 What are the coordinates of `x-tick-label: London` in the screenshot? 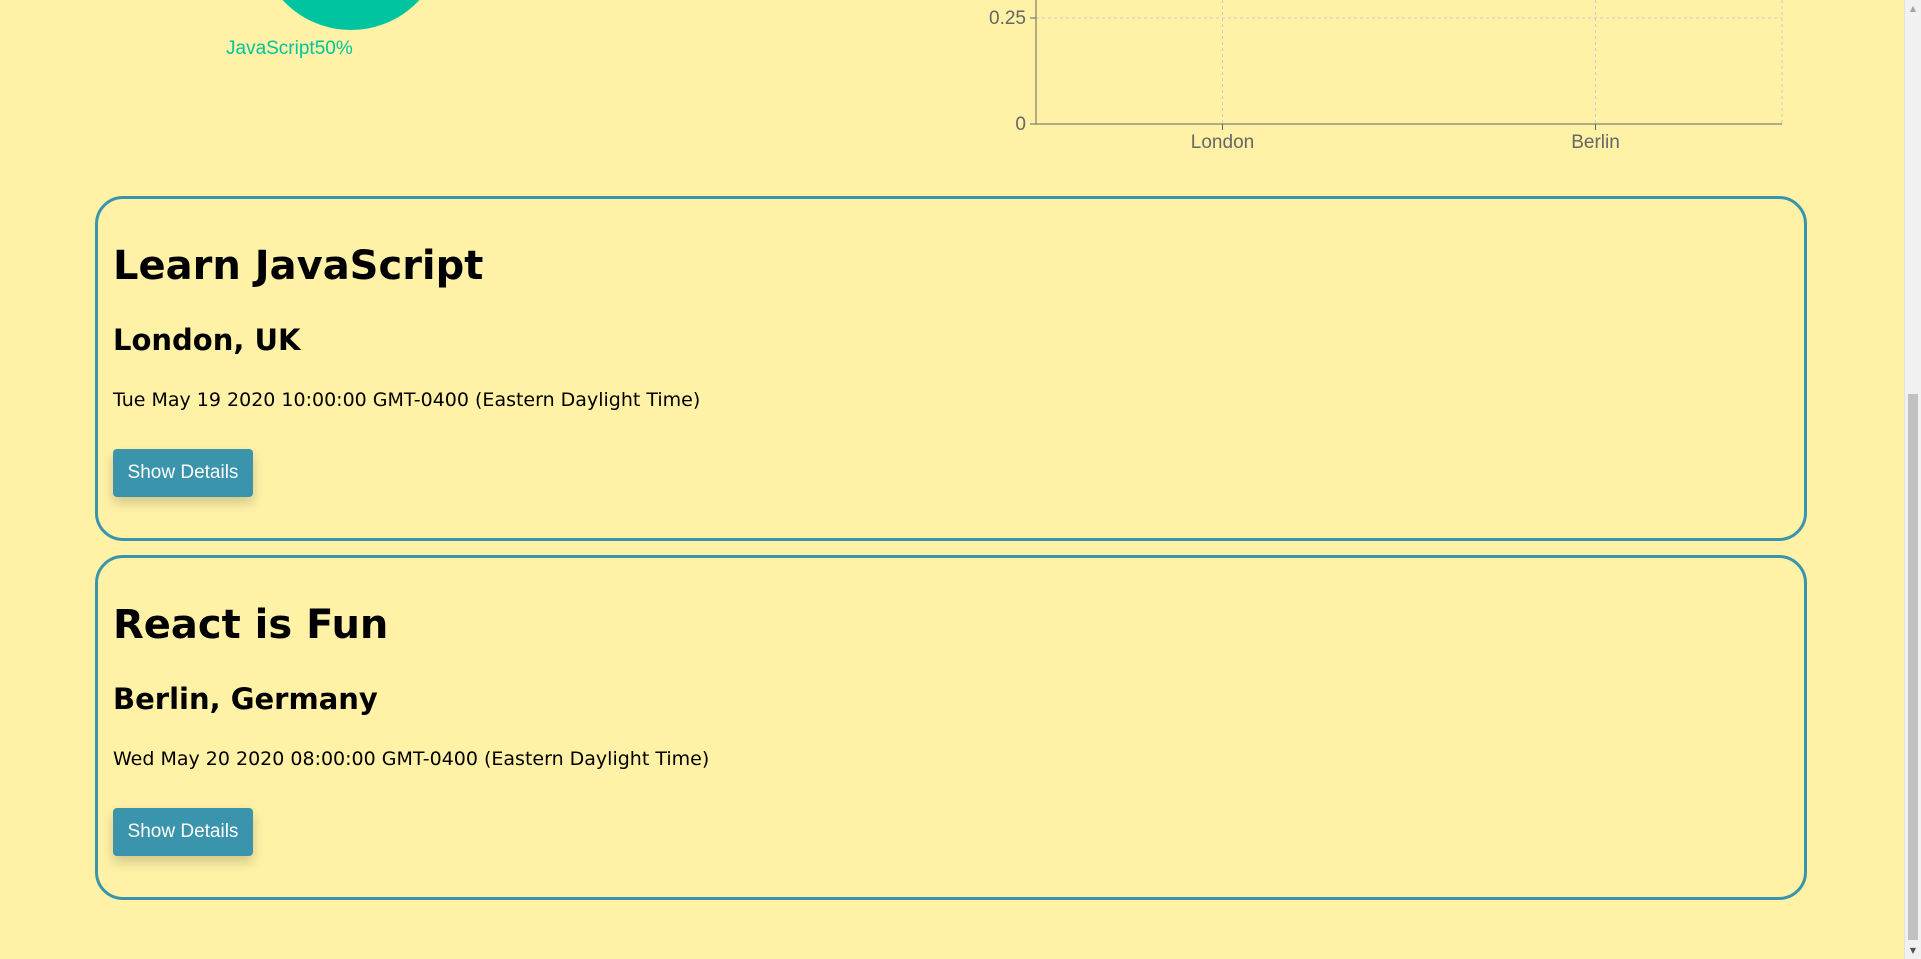 It's located at (1222, 142).